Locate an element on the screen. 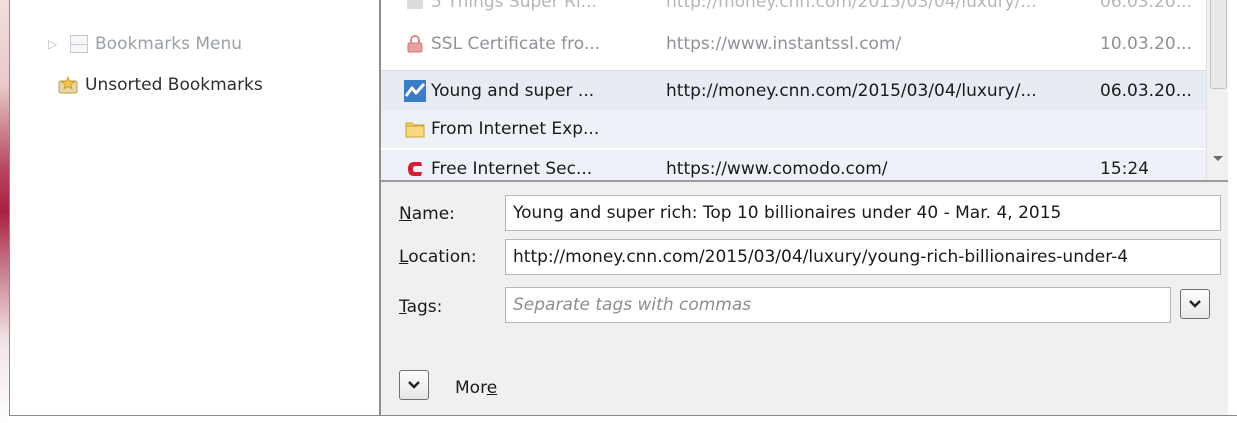 The height and width of the screenshot is (423, 1237). list-scrollbar is located at coordinates (1217, 90).